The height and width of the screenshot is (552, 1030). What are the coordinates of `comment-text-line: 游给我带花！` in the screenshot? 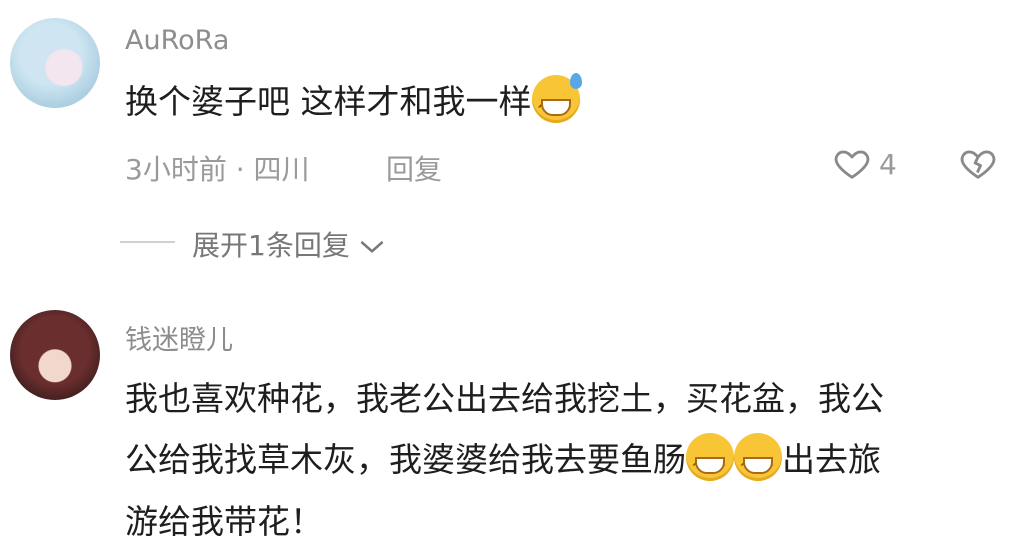 It's located at (224, 521).